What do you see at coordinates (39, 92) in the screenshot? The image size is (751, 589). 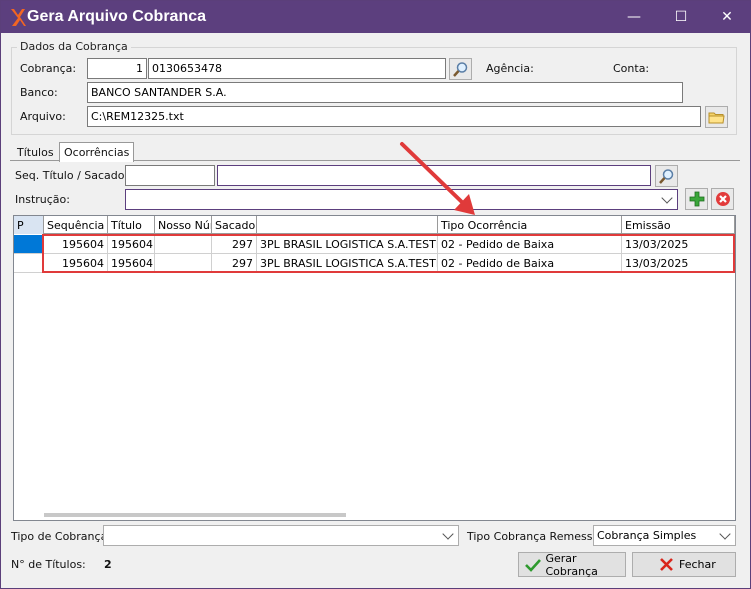 I see `banco-label: Banco:` at bounding box center [39, 92].